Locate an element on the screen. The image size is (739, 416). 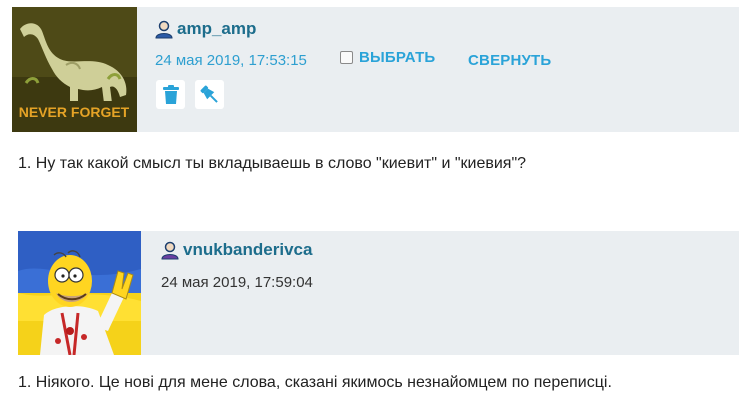
username: vnukbanderivca is located at coordinates (247, 250).